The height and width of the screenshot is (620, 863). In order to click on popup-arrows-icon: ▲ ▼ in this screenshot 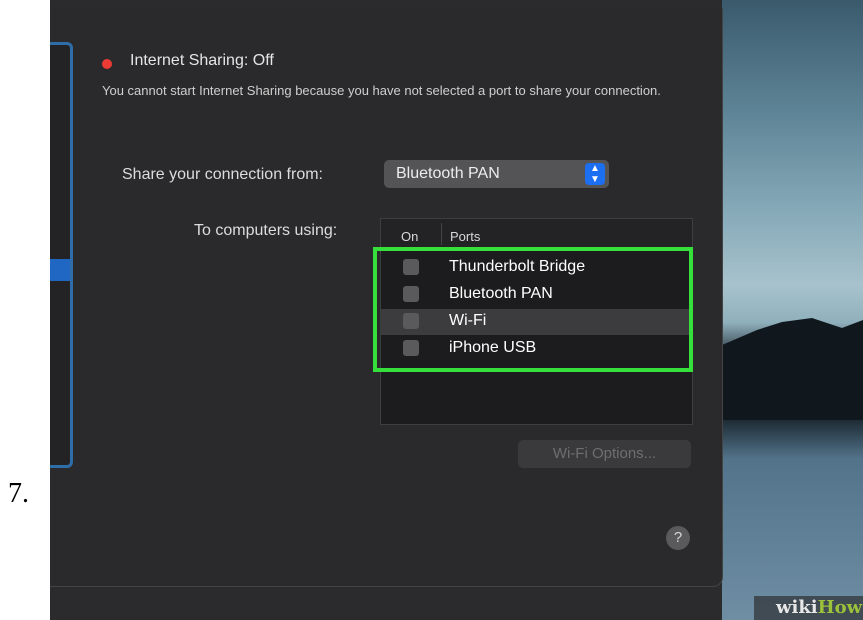, I will do `click(595, 174)`.